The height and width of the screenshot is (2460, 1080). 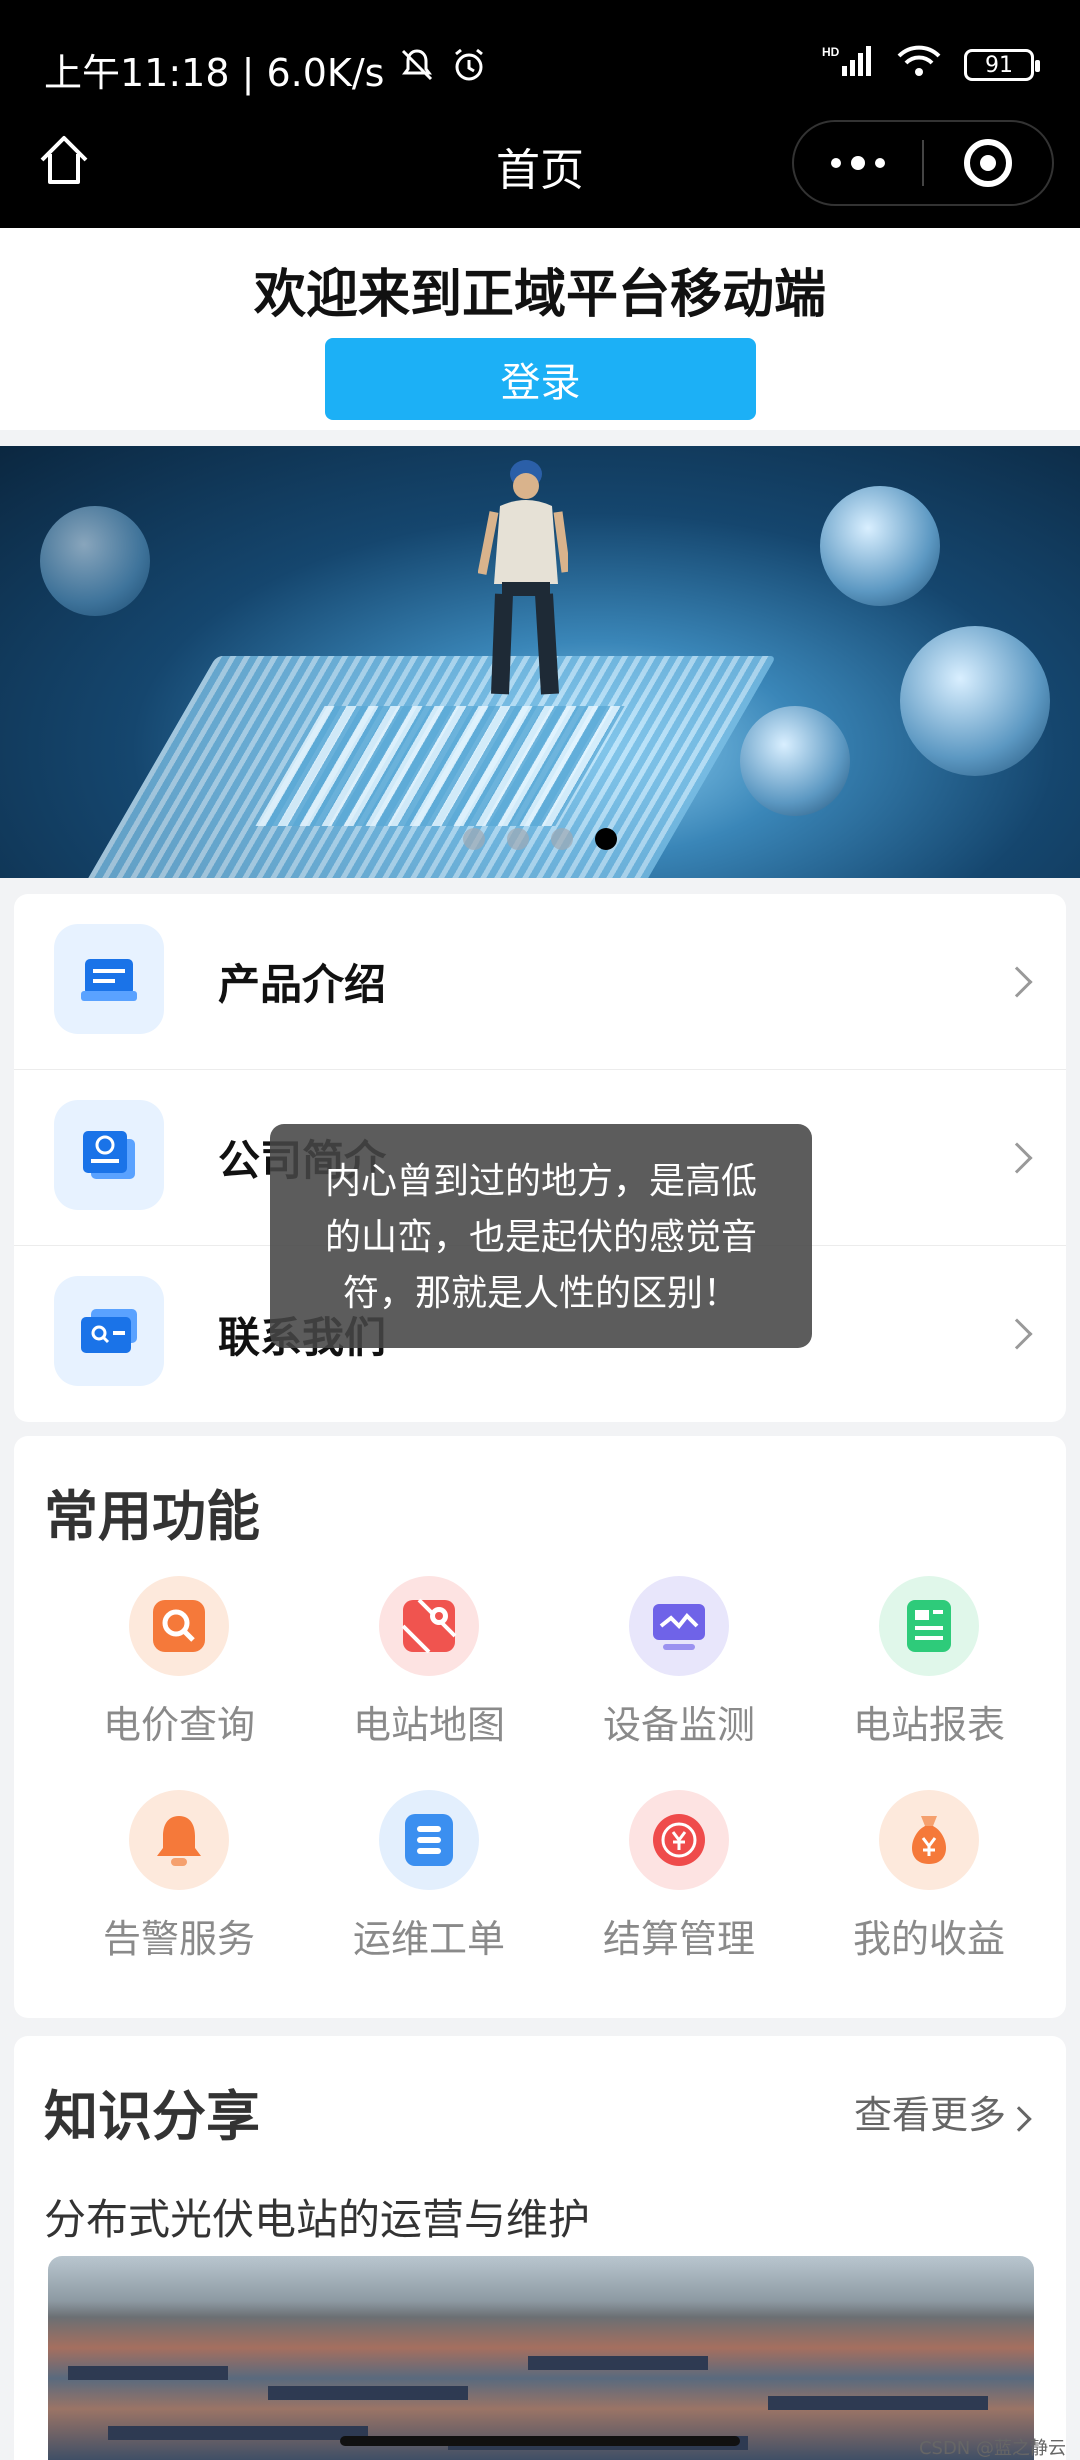 What do you see at coordinates (178, 1725) in the screenshot?
I see `function-label: 电价查询` at bounding box center [178, 1725].